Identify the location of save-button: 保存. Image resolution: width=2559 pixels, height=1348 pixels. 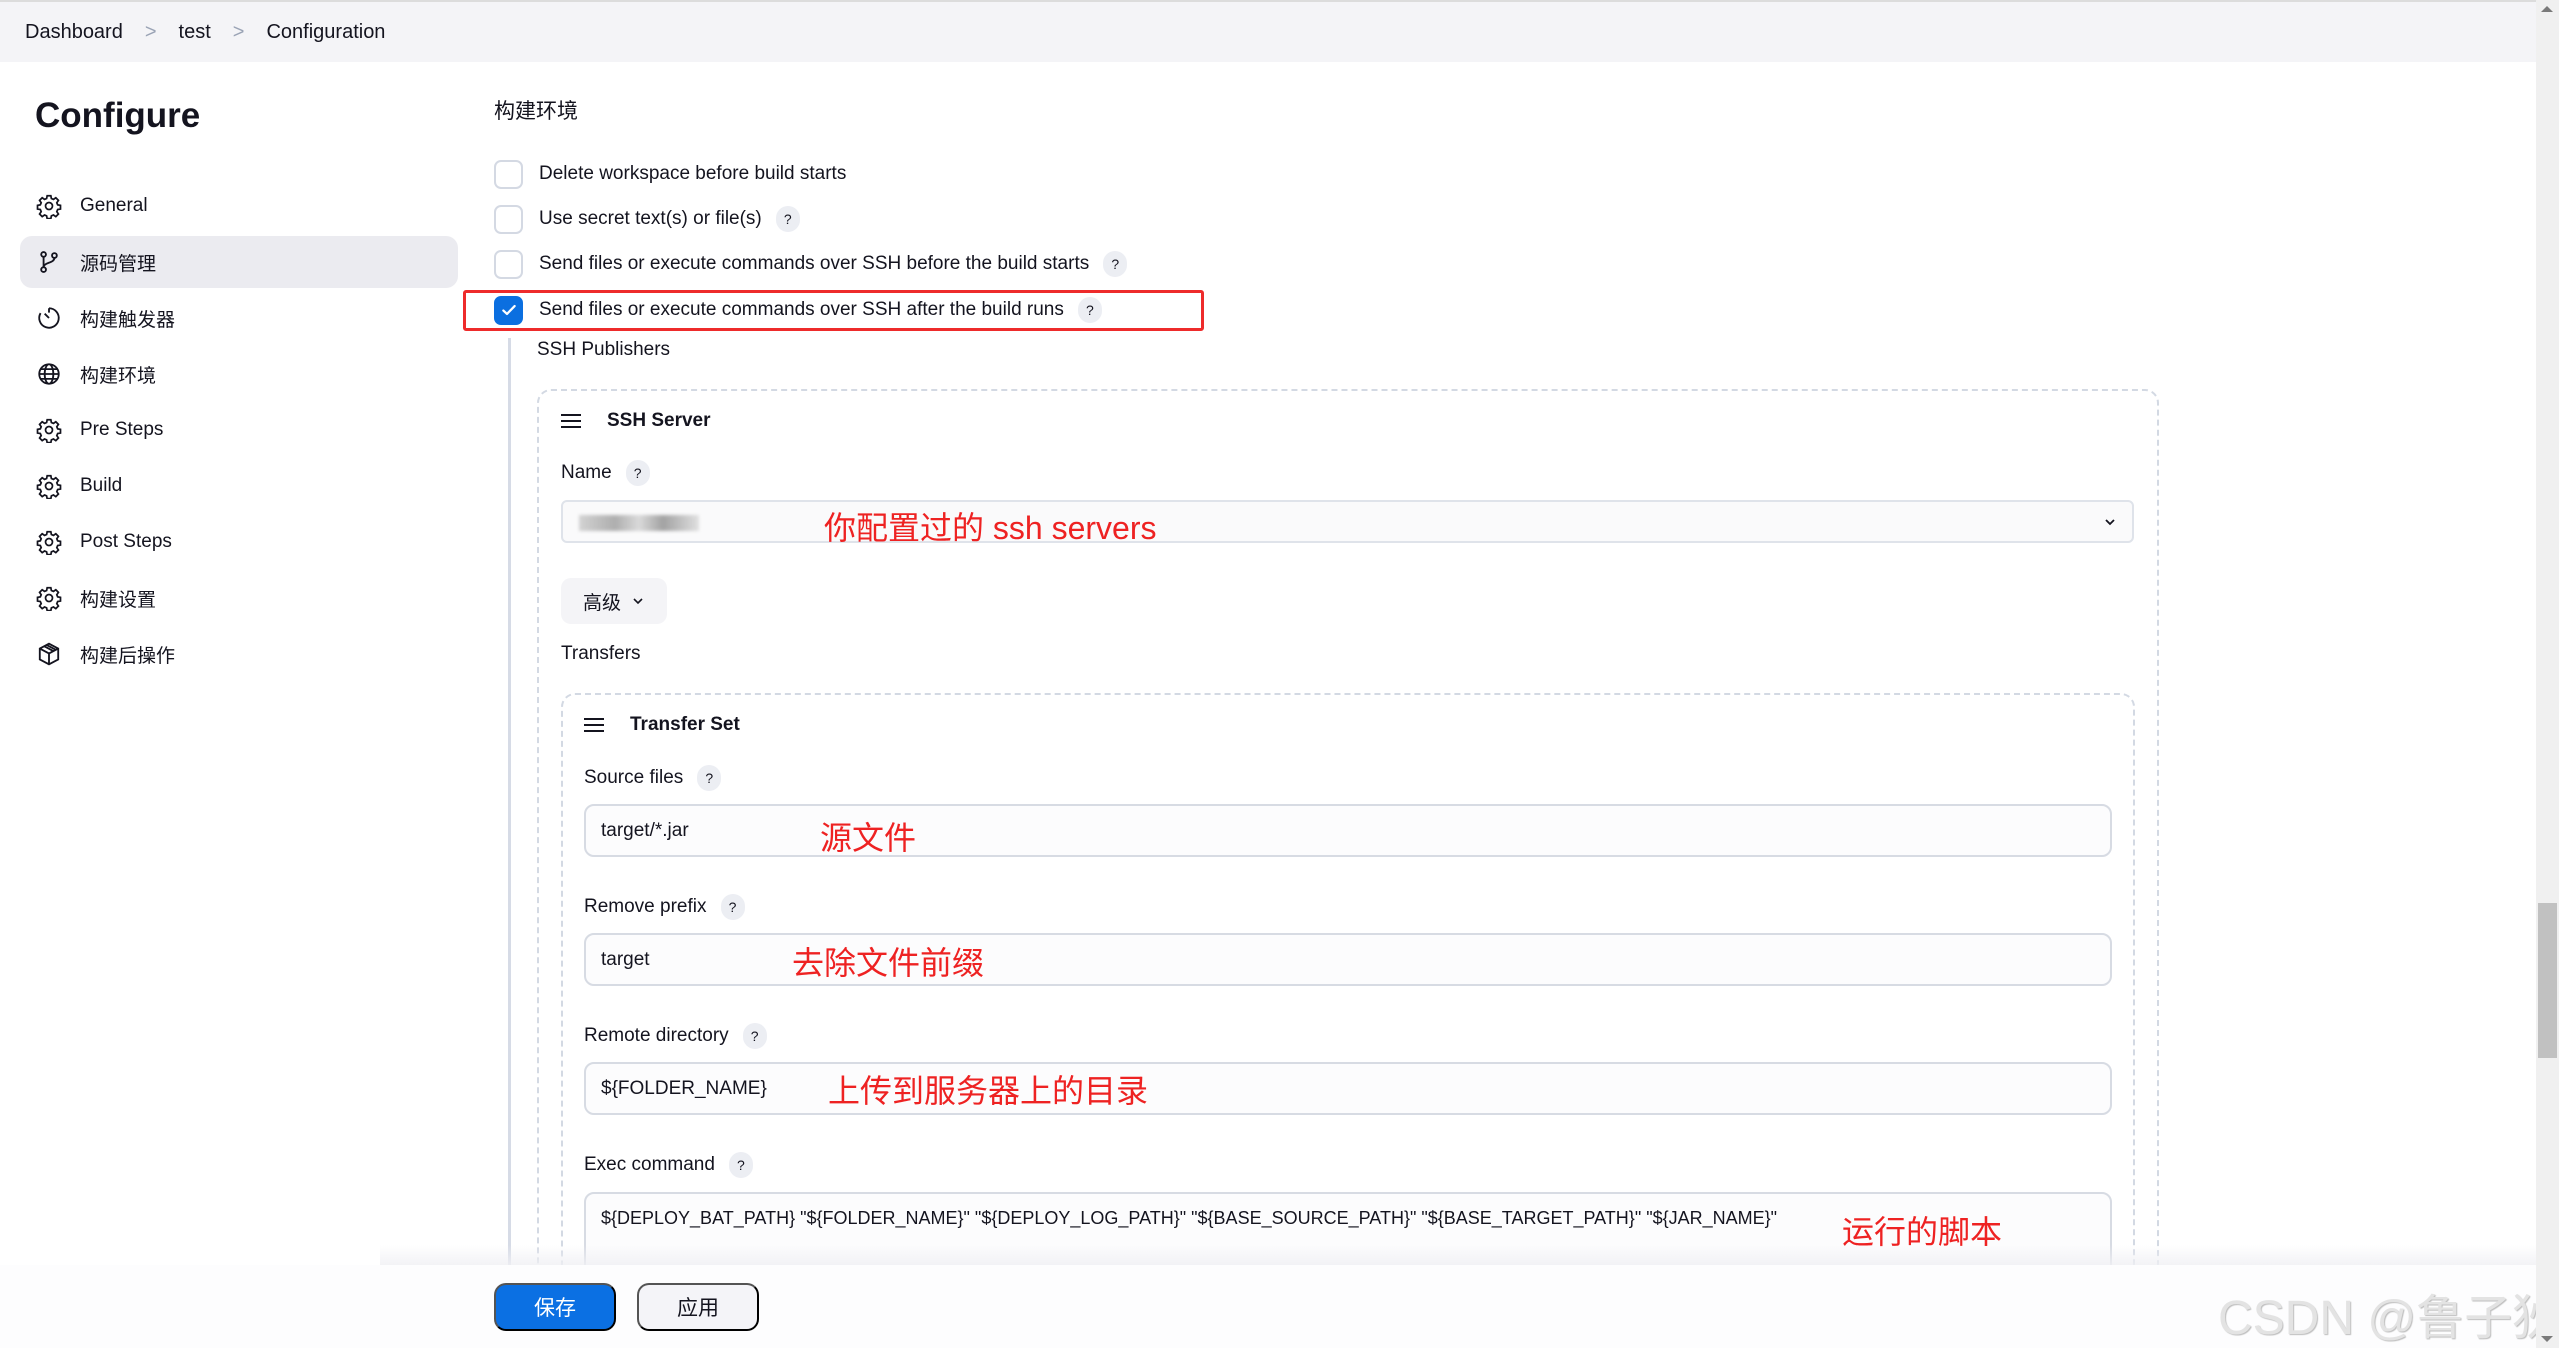
(555, 1307).